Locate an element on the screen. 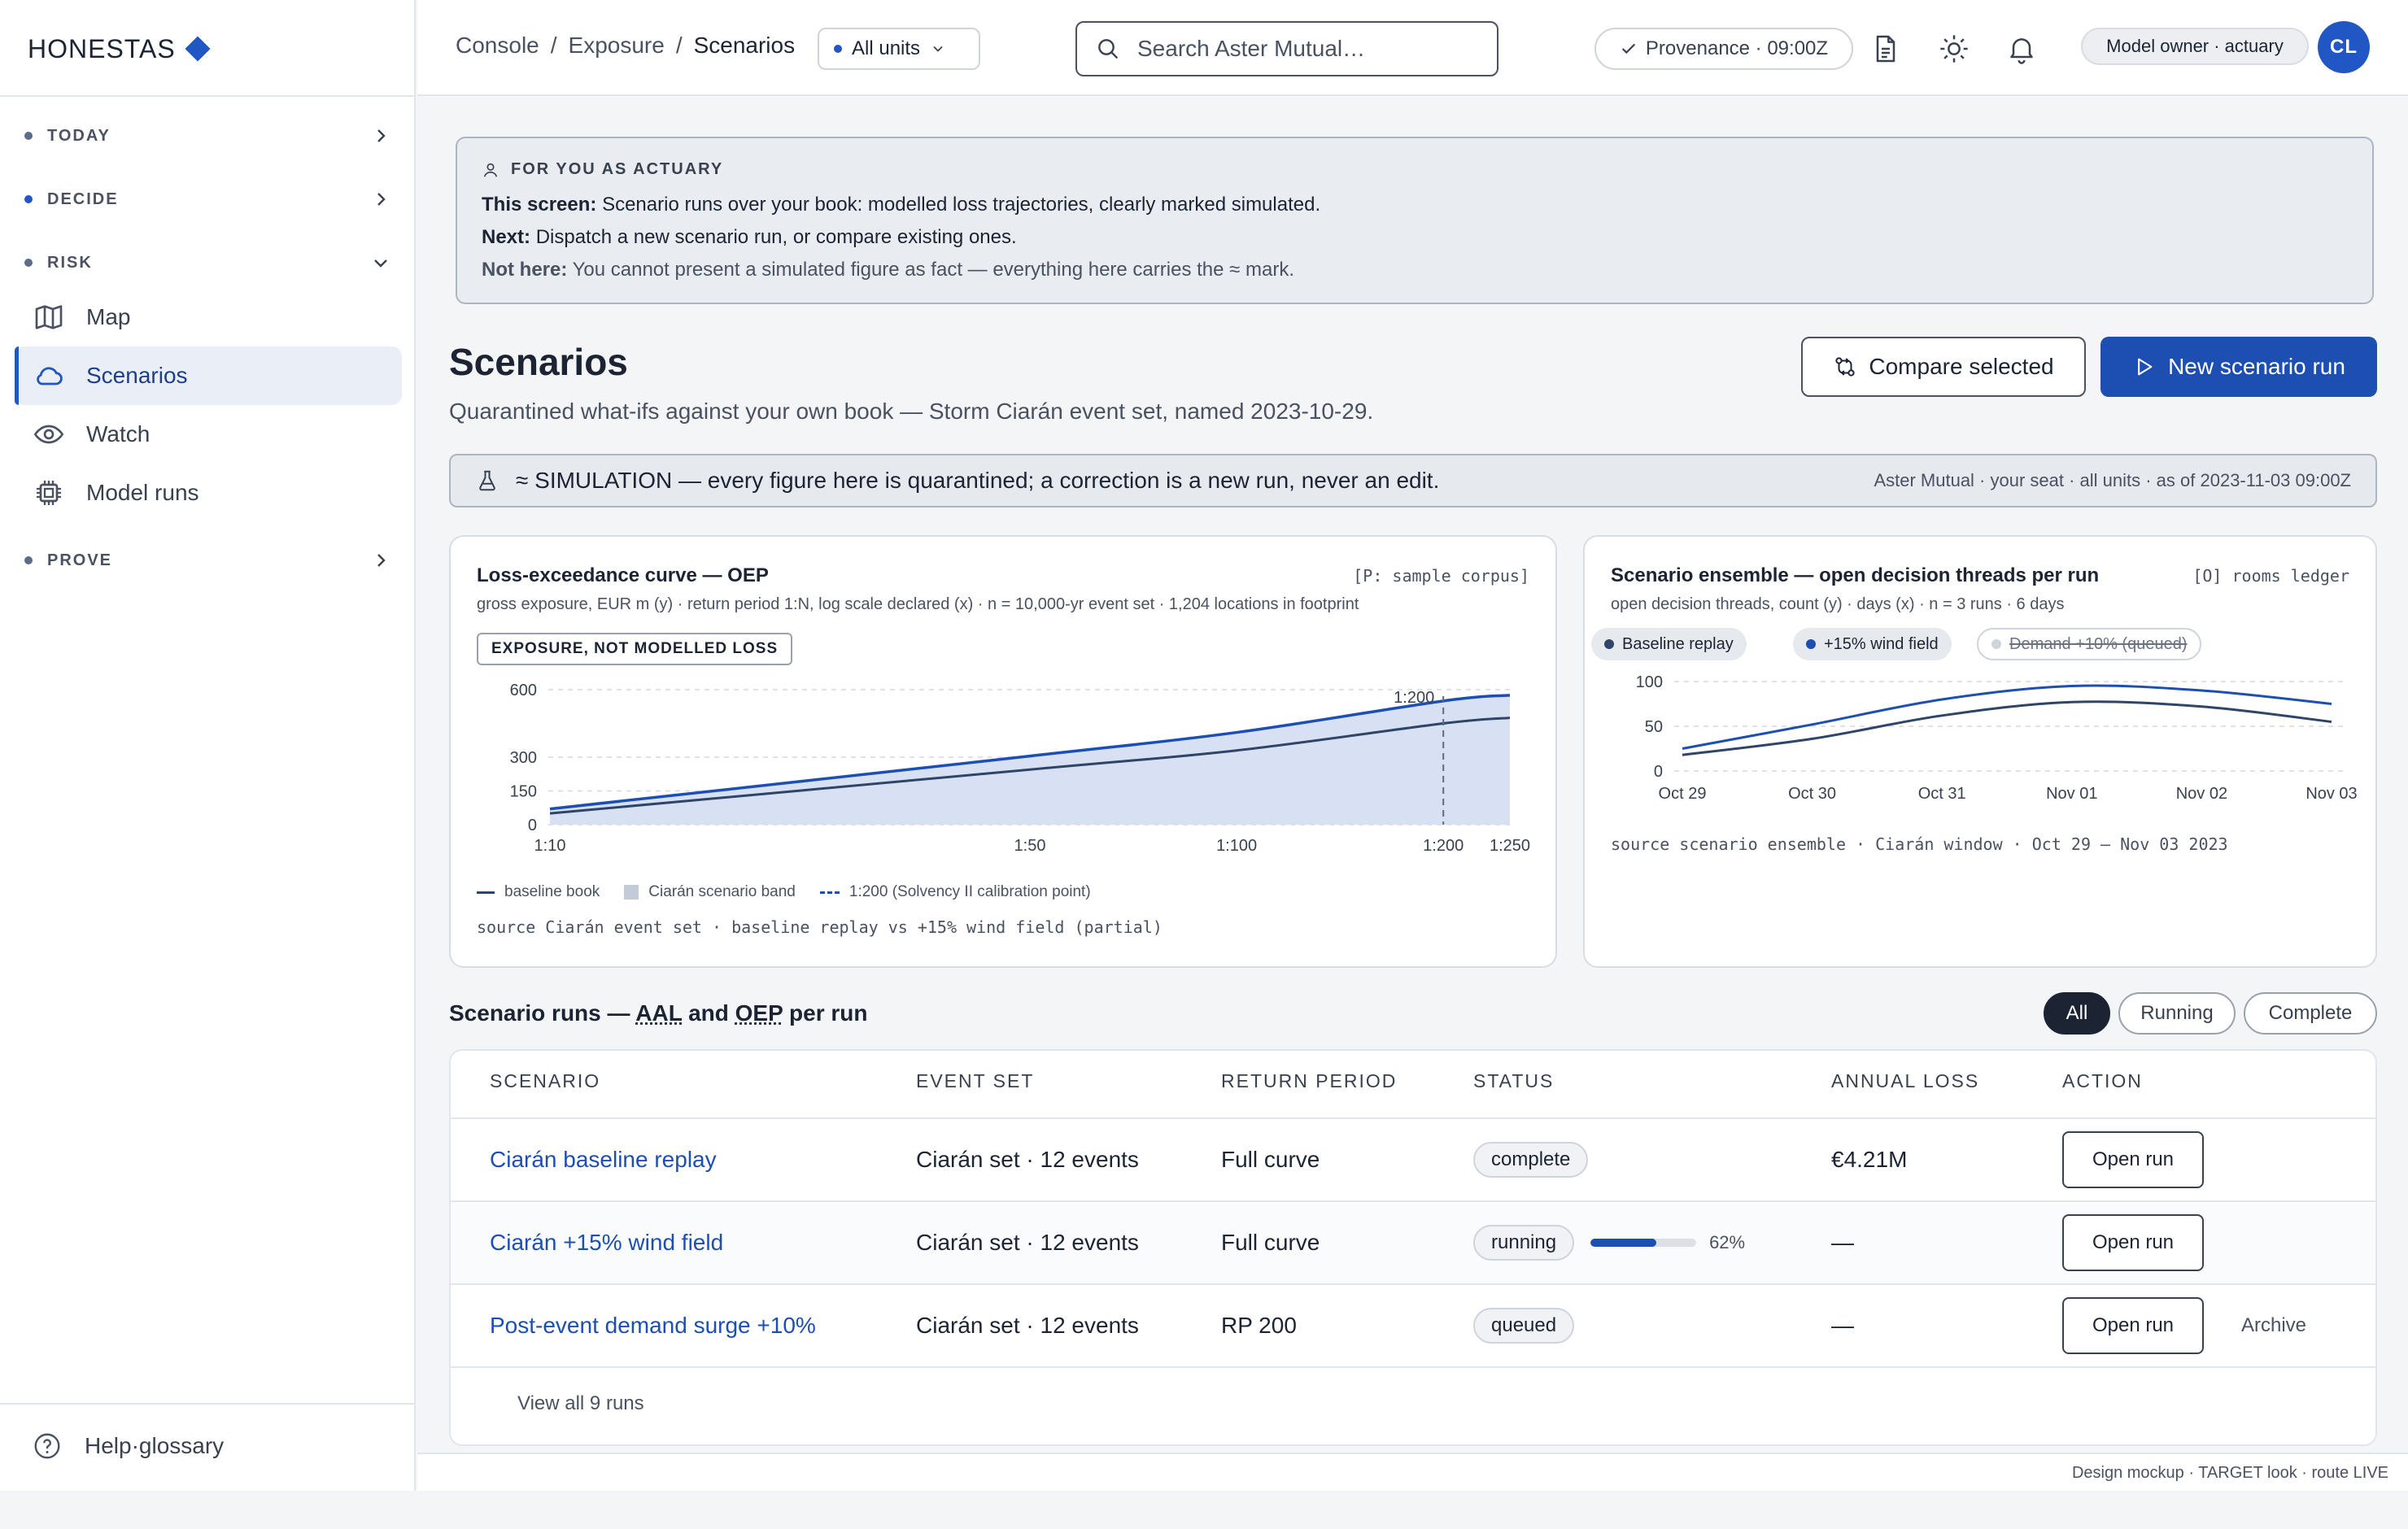 This screenshot has width=2408, height=1529. sidebar-section-today: TODAY is located at coordinates (207, 136).